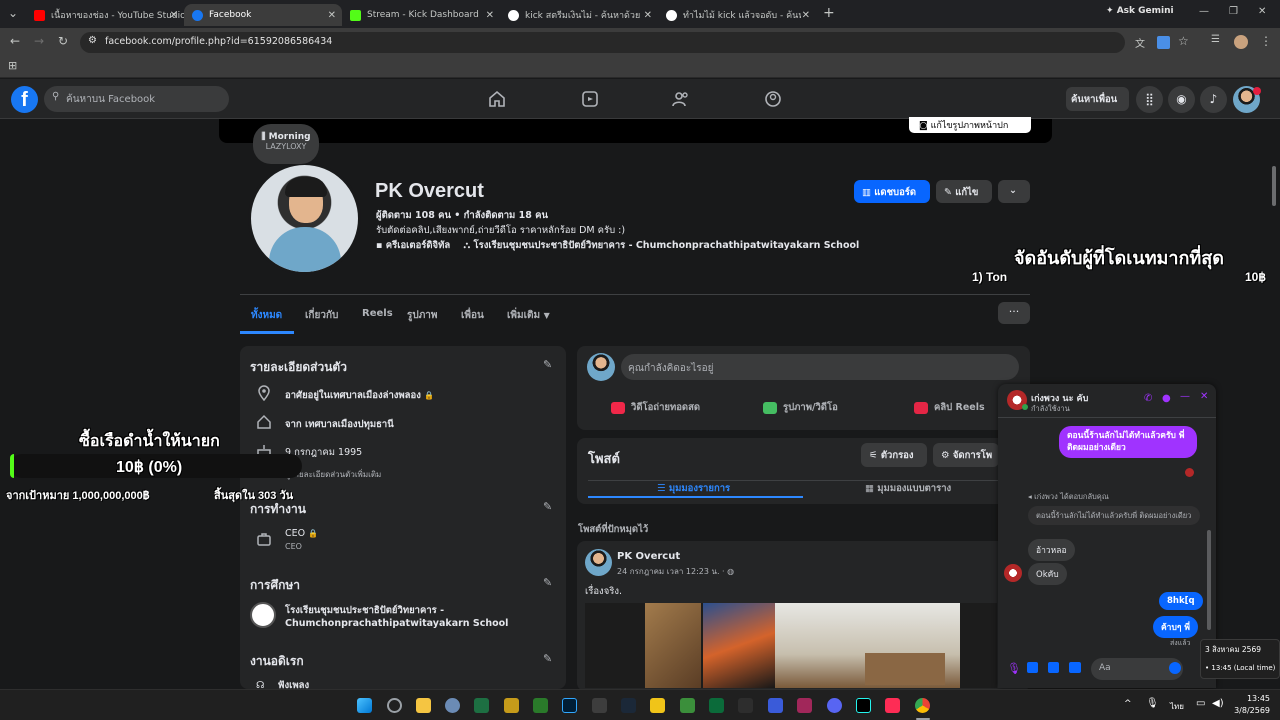 The width and height of the screenshot is (1280, 720). Describe the element at coordinates (655, 407) in the screenshot. I see `live-video-button: วิดีโอถ่ายทอดสด` at that location.